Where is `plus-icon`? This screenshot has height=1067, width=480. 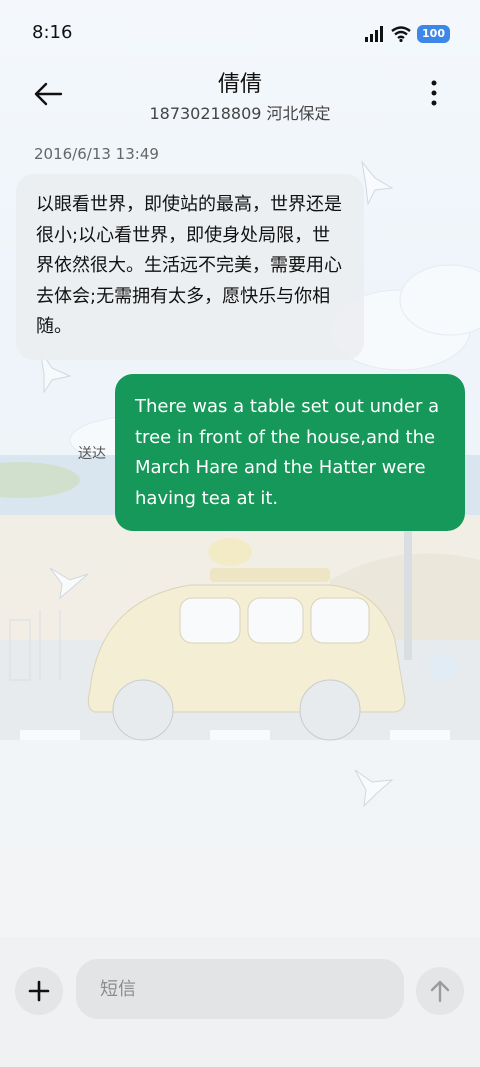
plus-icon is located at coordinates (39, 991).